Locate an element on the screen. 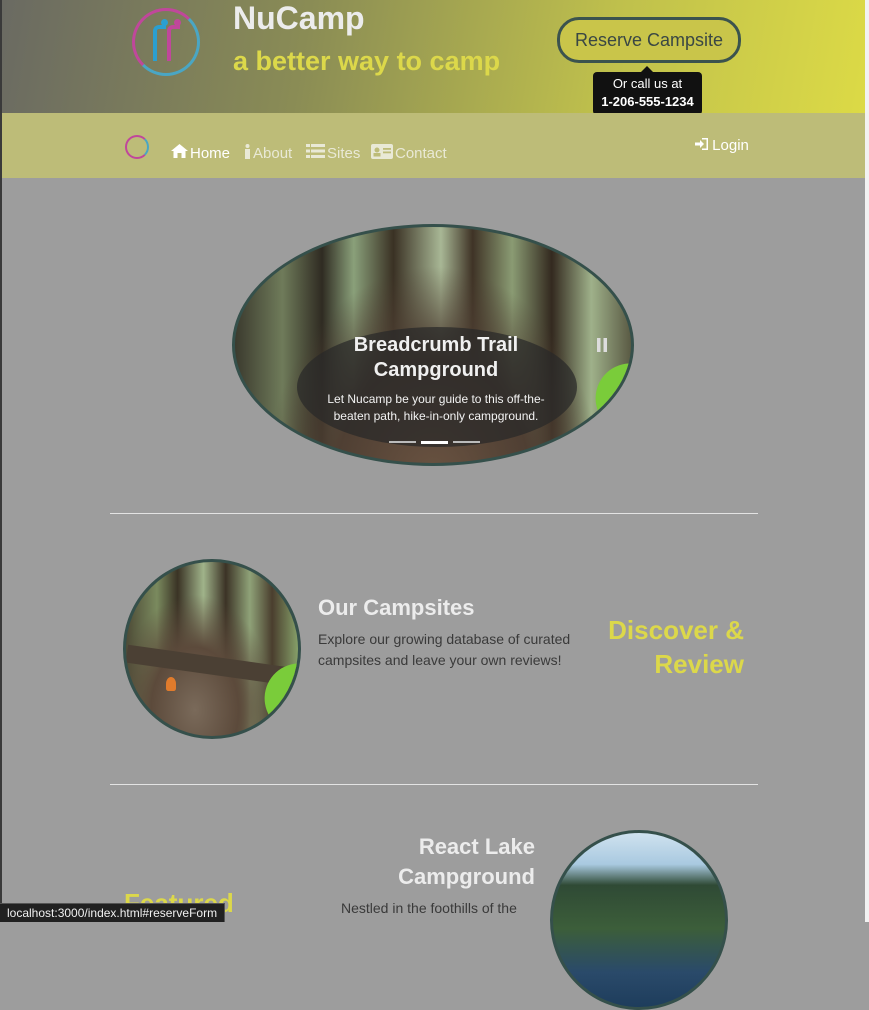 The height and width of the screenshot is (1010, 869). nav-item-home: Home is located at coordinates (200, 153).